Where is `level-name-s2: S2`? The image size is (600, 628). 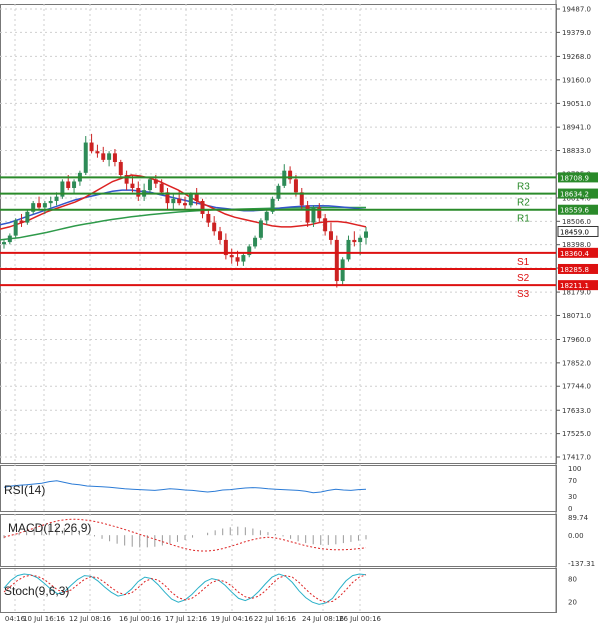
level-name-s2: S2 is located at coordinates (523, 278).